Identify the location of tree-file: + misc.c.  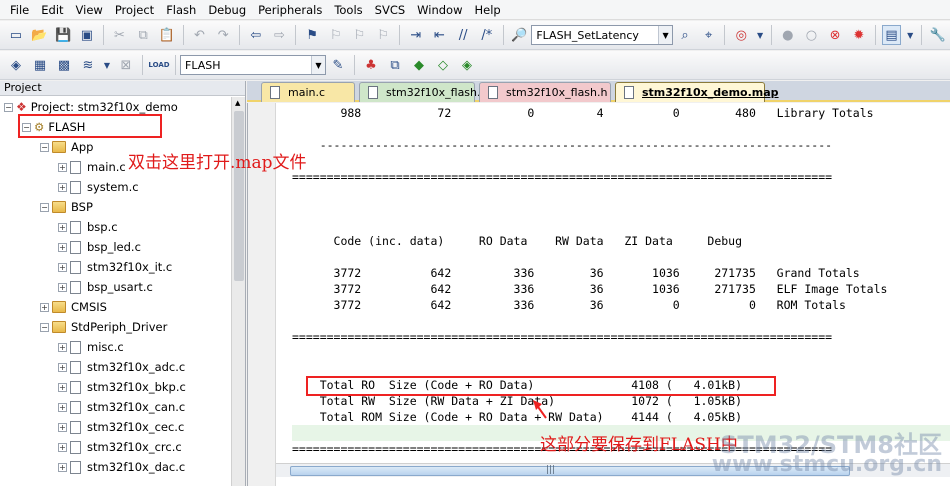
(91, 347).